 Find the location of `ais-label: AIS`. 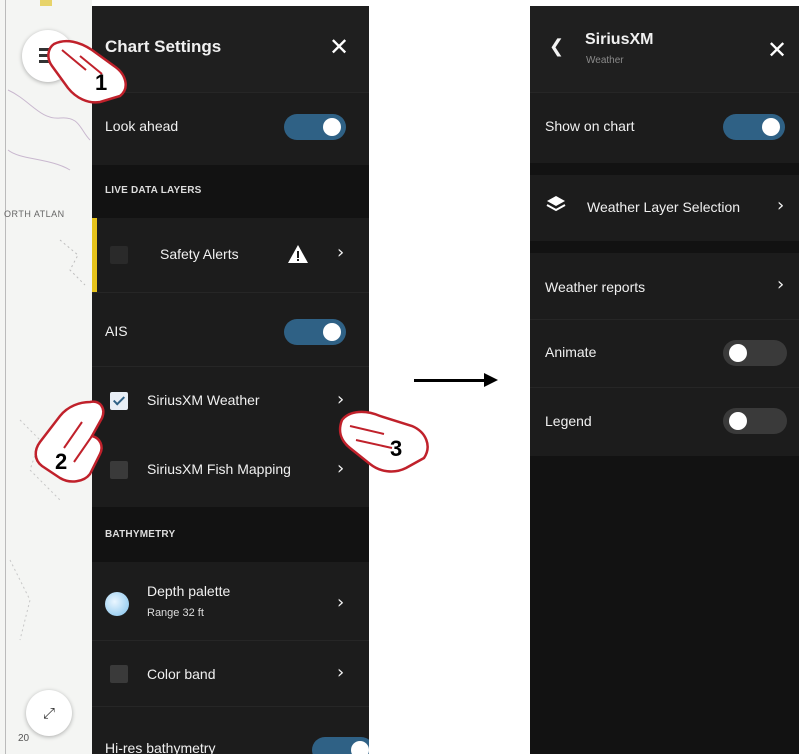

ais-label: AIS is located at coordinates (116, 331).